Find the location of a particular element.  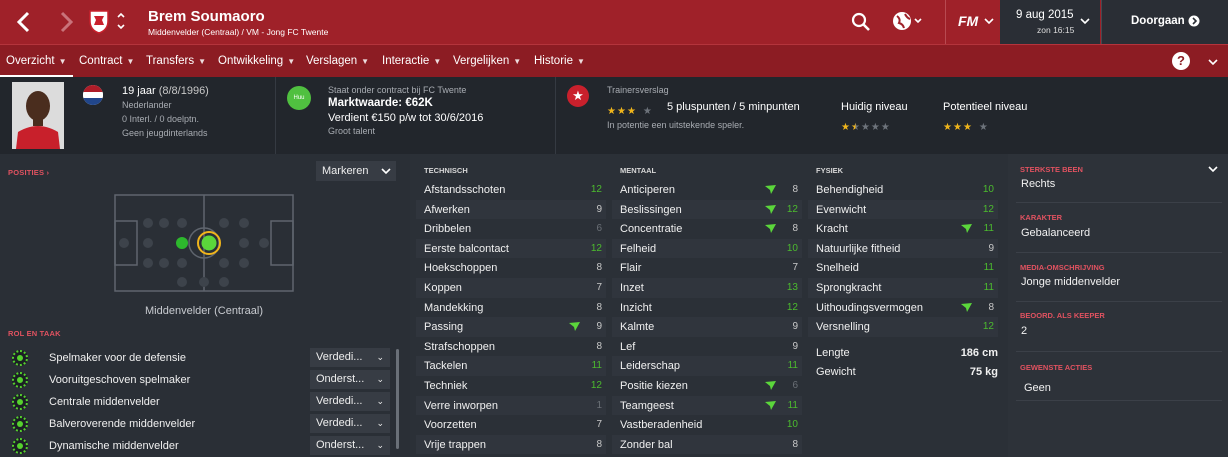

attribute-name: Kalmte is located at coordinates (637, 327).